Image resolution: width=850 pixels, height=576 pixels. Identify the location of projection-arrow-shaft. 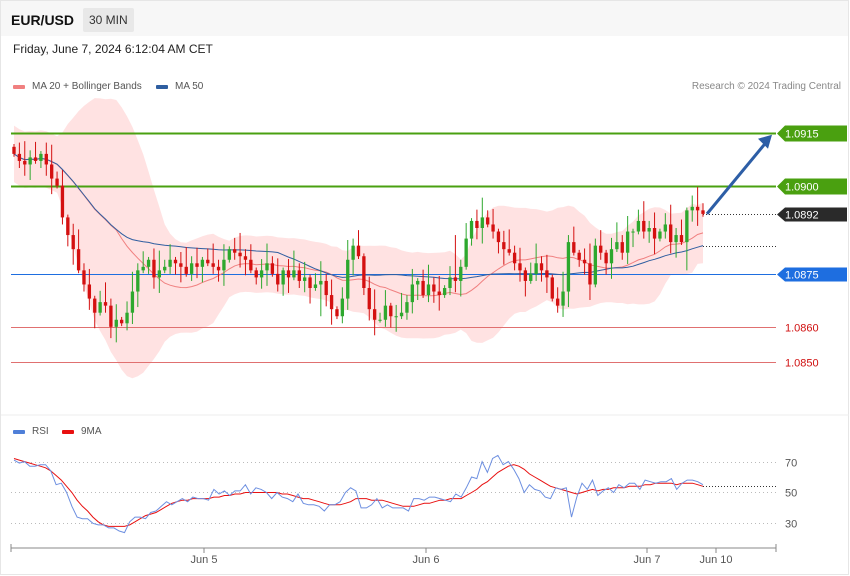
(736, 178).